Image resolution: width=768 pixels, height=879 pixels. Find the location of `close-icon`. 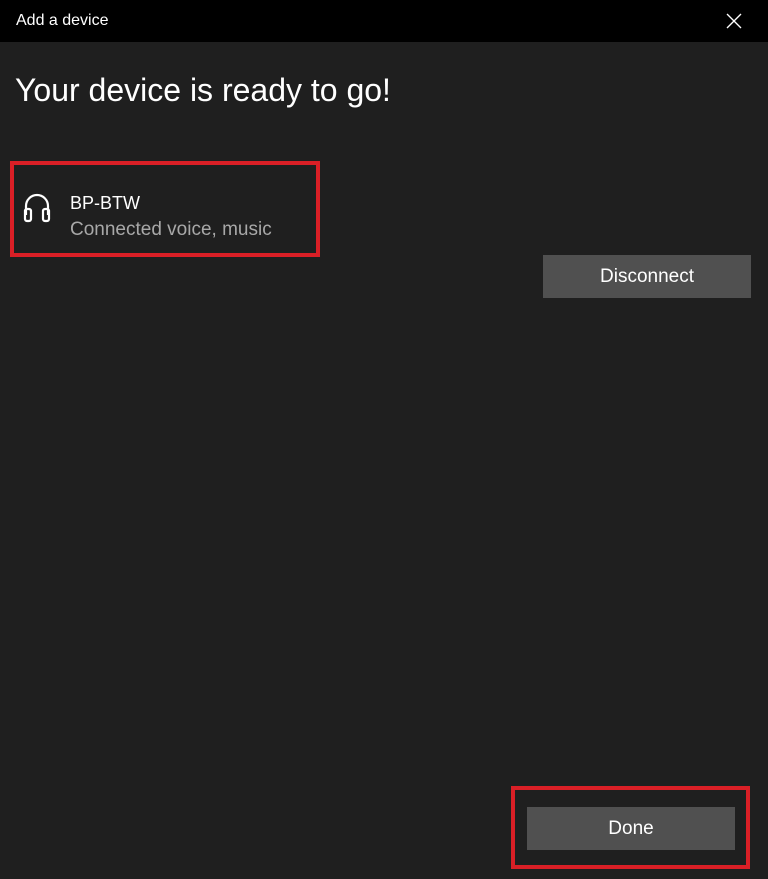

close-icon is located at coordinates (734, 21).